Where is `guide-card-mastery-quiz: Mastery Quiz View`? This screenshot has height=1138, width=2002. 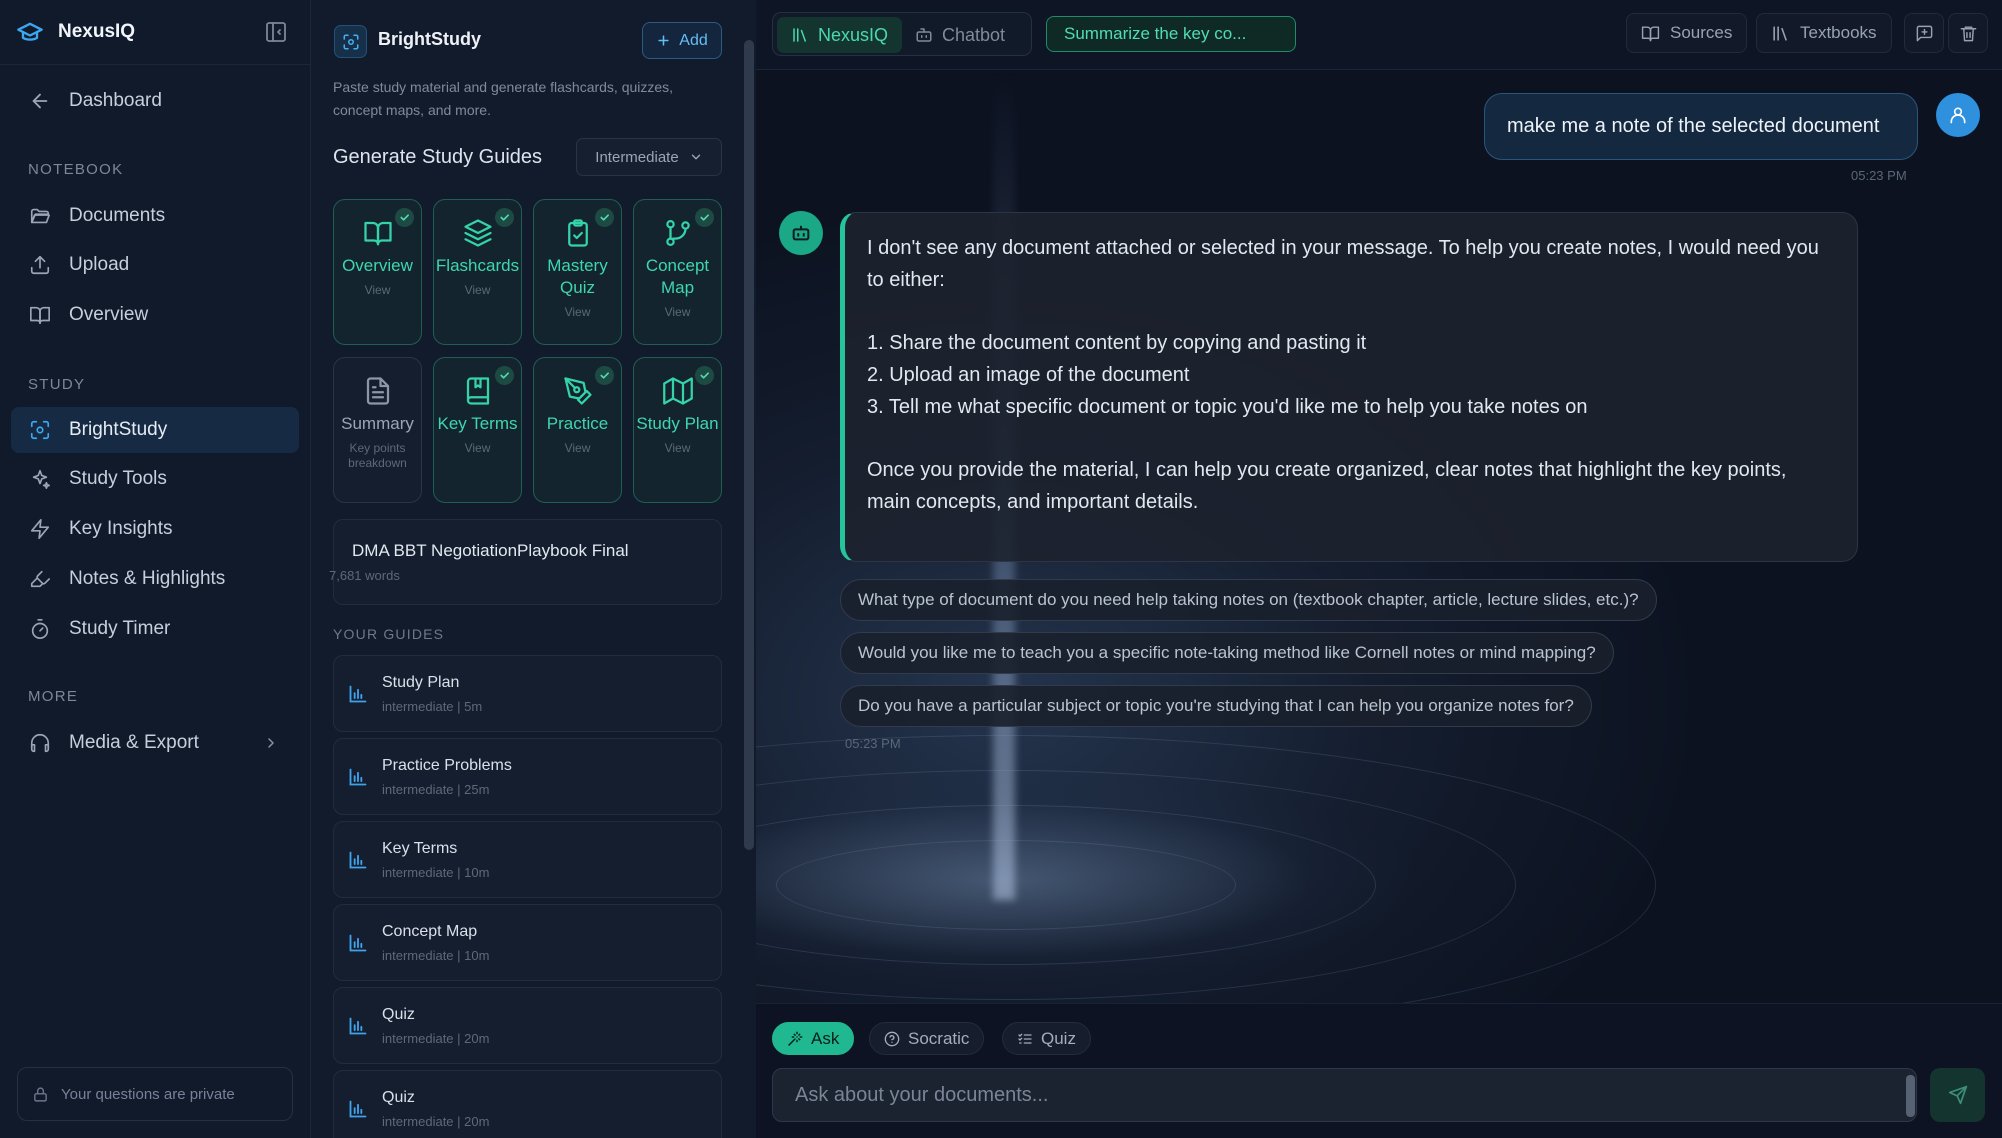
guide-card-mastery-quiz: Mastery Quiz View is located at coordinates (577, 272).